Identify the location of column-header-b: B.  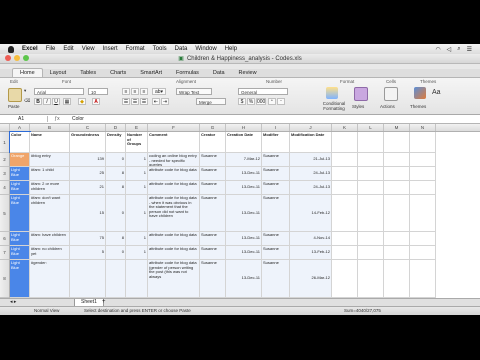
(50, 127).